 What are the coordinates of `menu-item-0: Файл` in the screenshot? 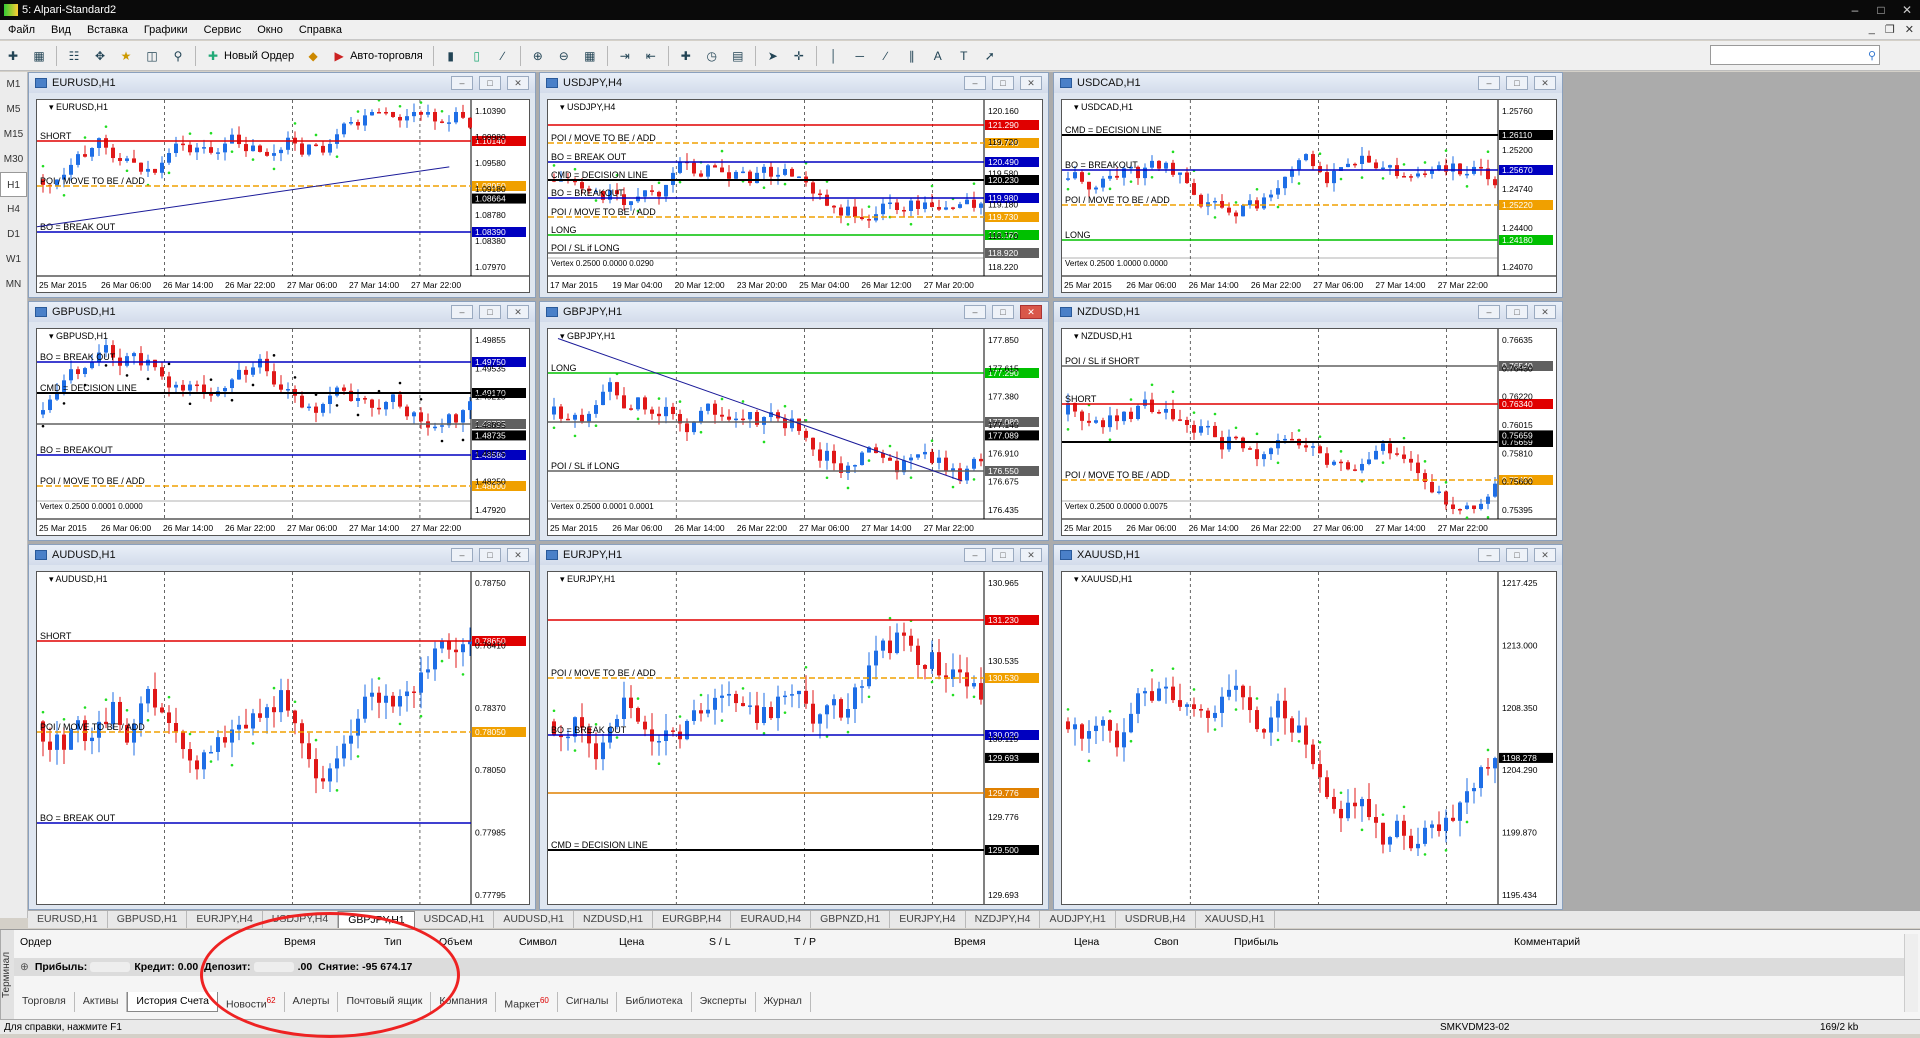 It's located at (21, 30).